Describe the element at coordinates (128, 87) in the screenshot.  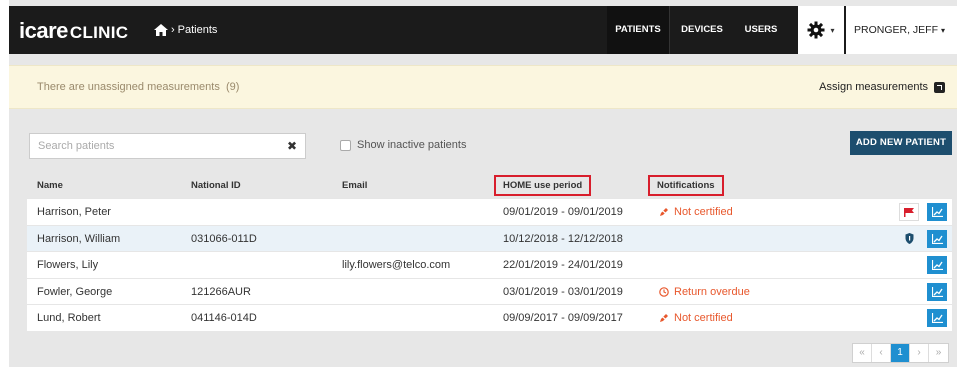
I see `alert-text: There are unassigned measurements` at that location.